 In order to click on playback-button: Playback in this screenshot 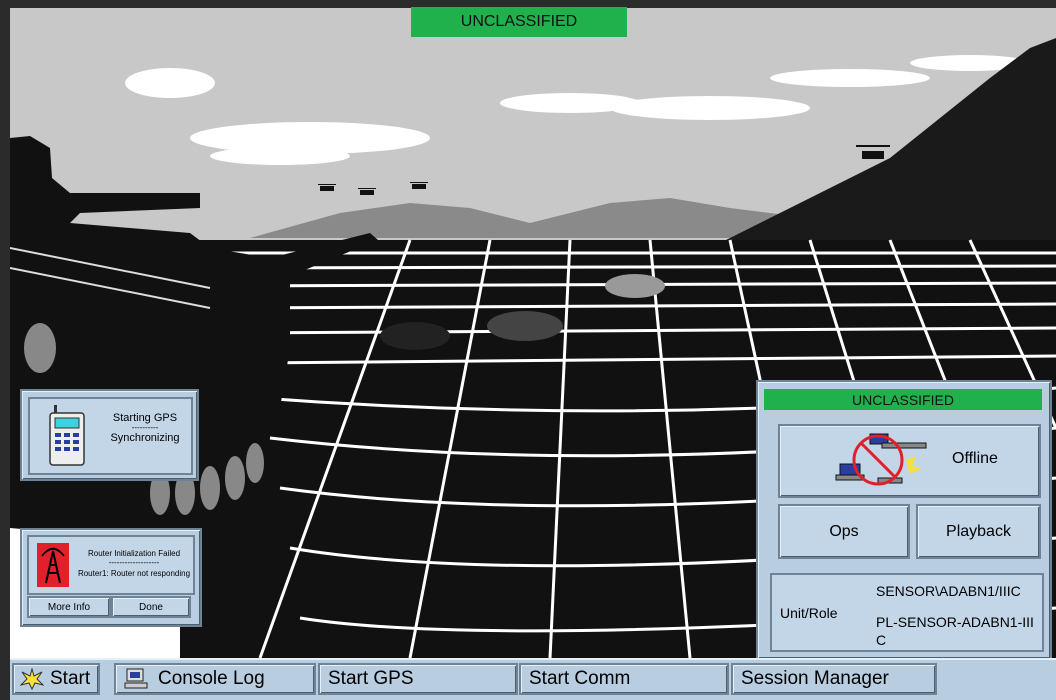, I will do `click(978, 531)`.